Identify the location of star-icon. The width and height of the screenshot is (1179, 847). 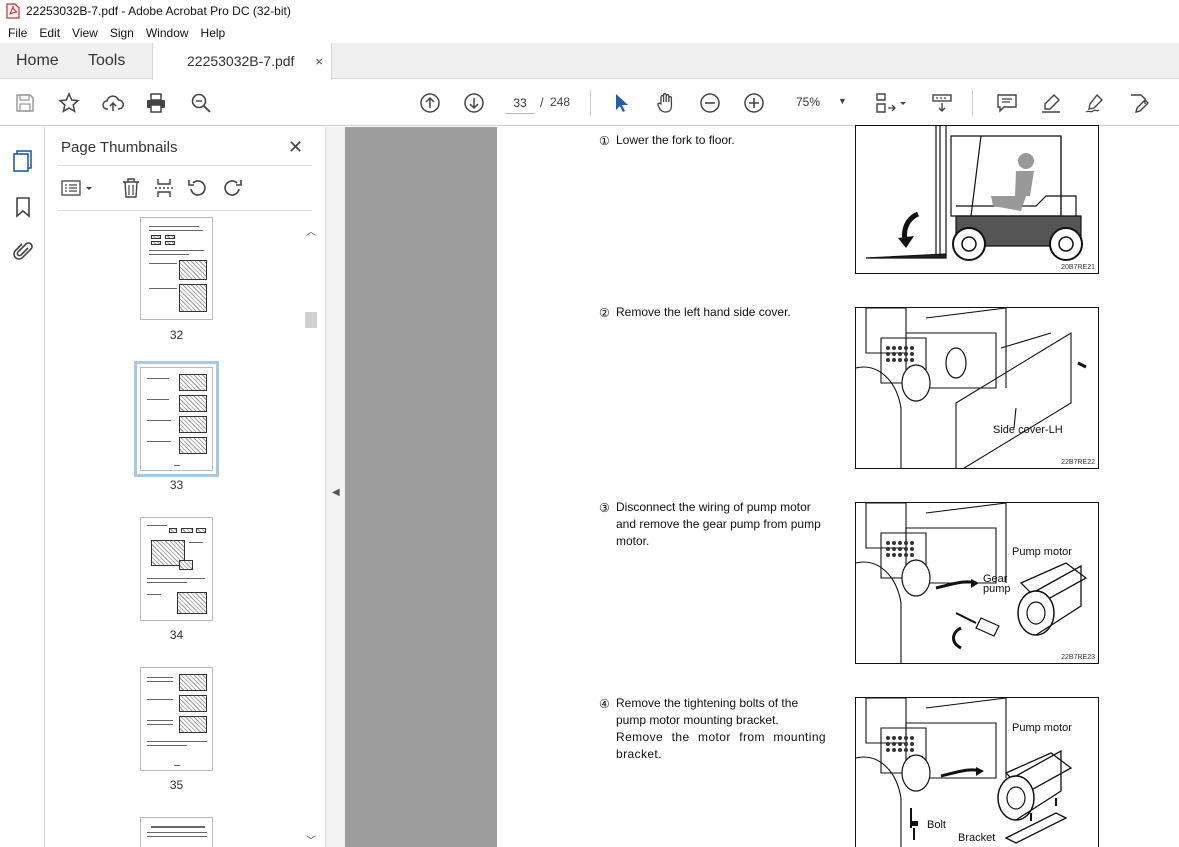
(69, 103).